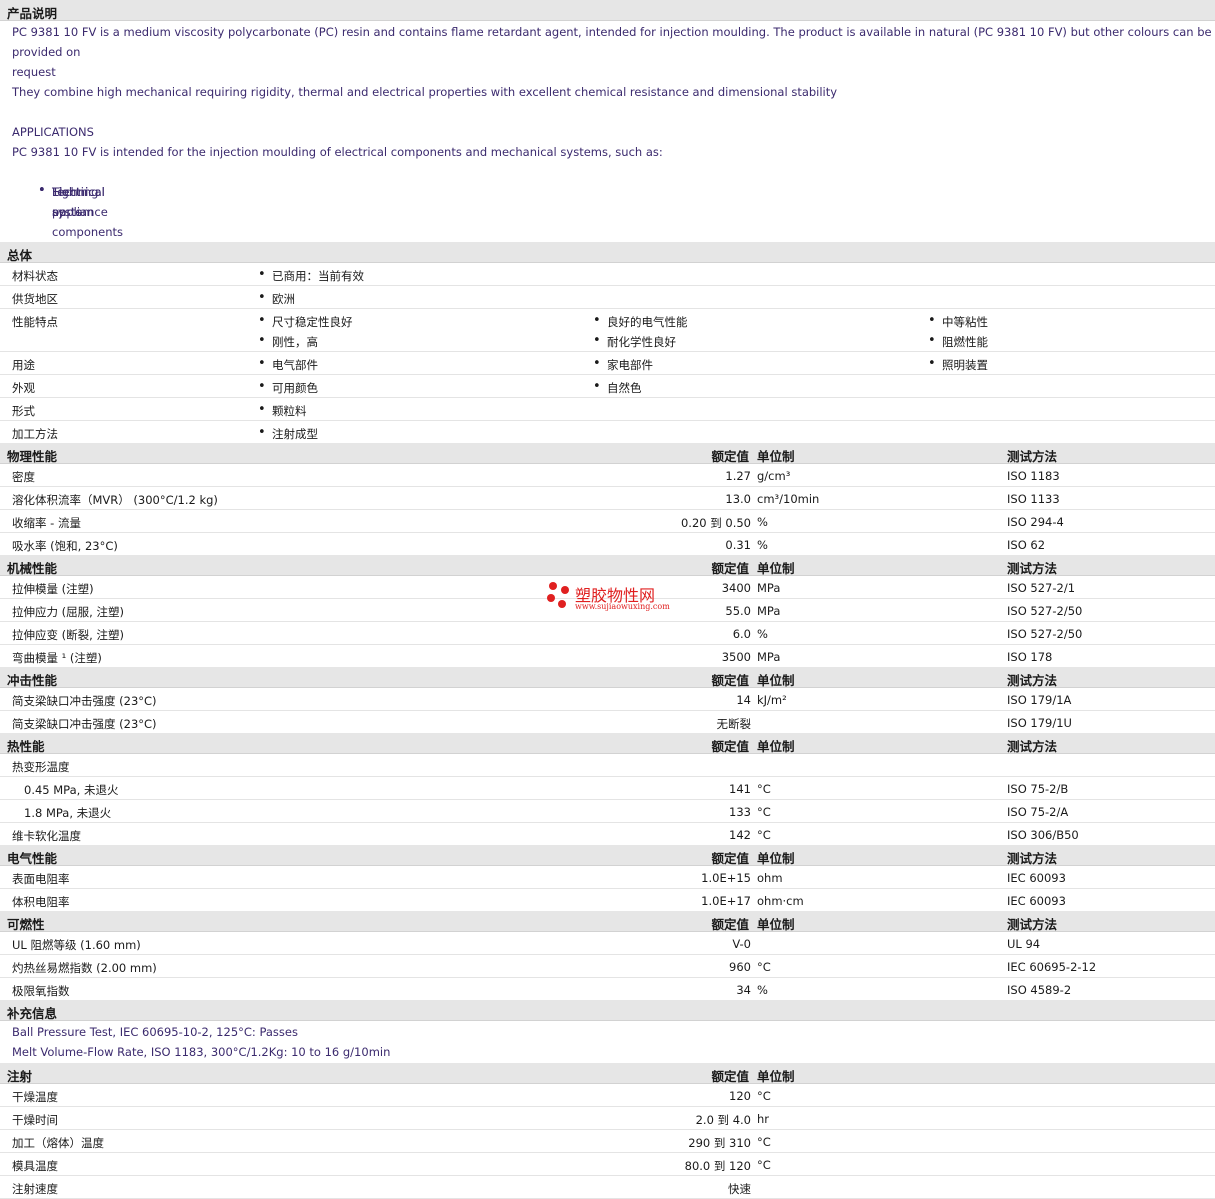  Describe the element at coordinates (607, 1141) in the screenshot. I see `table-row: 加工（熔体）温度 290 到 310 °C` at that location.